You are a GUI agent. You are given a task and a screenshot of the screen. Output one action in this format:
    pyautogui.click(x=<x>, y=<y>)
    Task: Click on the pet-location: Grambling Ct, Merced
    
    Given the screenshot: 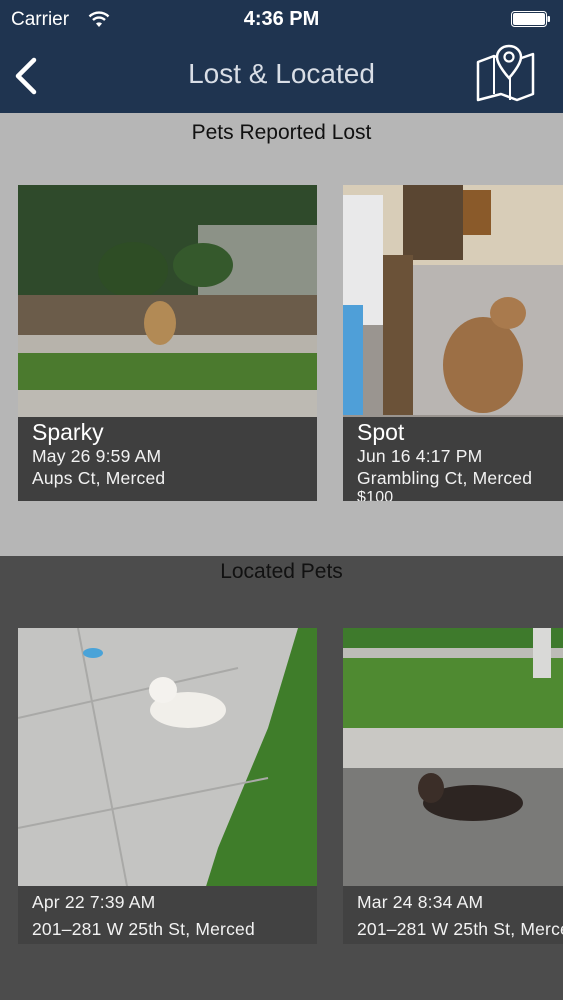 What is the action you would take?
    pyautogui.click(x=445, y=478)
    